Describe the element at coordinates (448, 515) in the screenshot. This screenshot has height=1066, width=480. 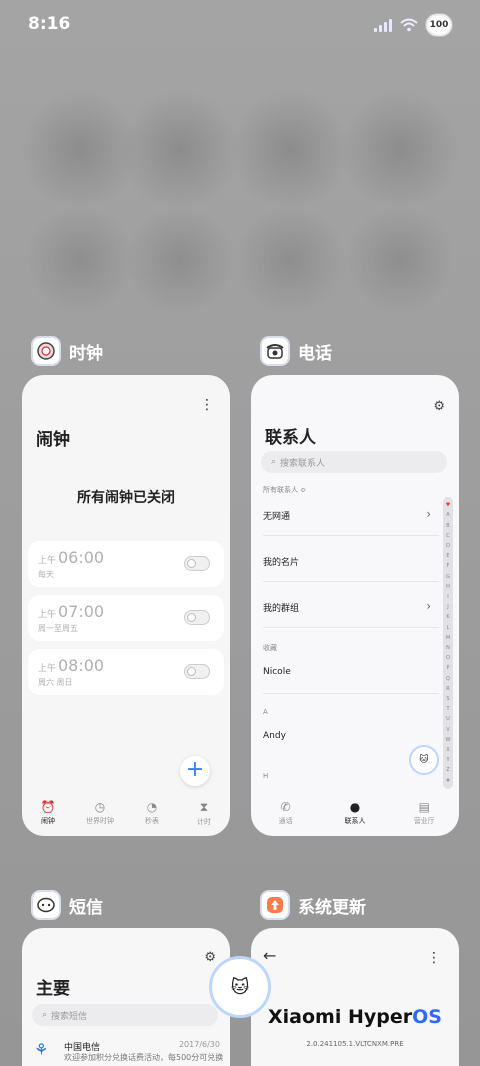
I see `alphabet-index-letter: A` at that location.